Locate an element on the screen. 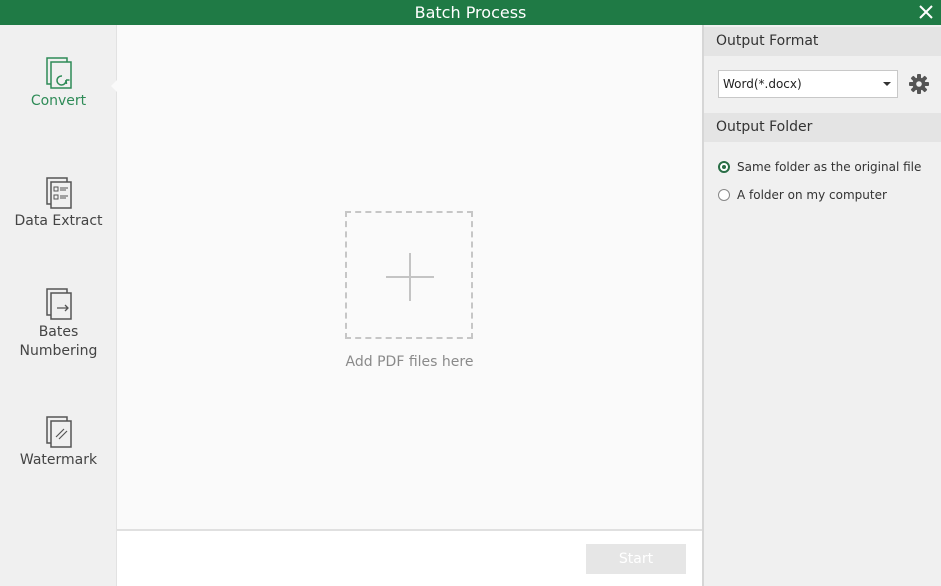 This screenshot has width=941, height=586. add-files-dropzone is located at coordinates (409, 275).